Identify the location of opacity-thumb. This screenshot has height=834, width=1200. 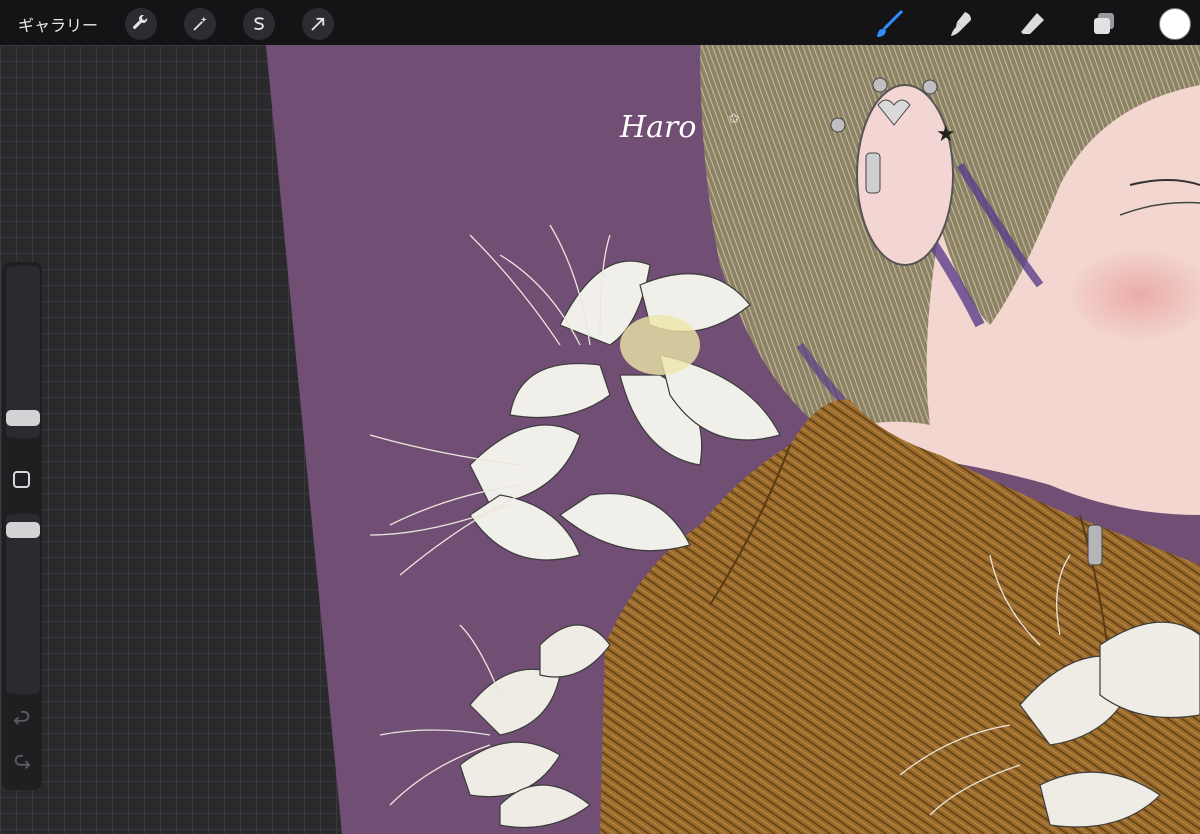
(23, 530).